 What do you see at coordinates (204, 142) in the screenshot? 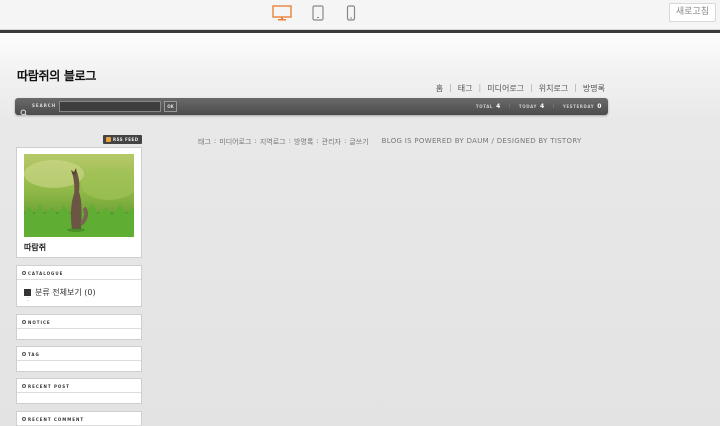
I see `footer-link-tag: 태그` at bounding box center [204, 142].